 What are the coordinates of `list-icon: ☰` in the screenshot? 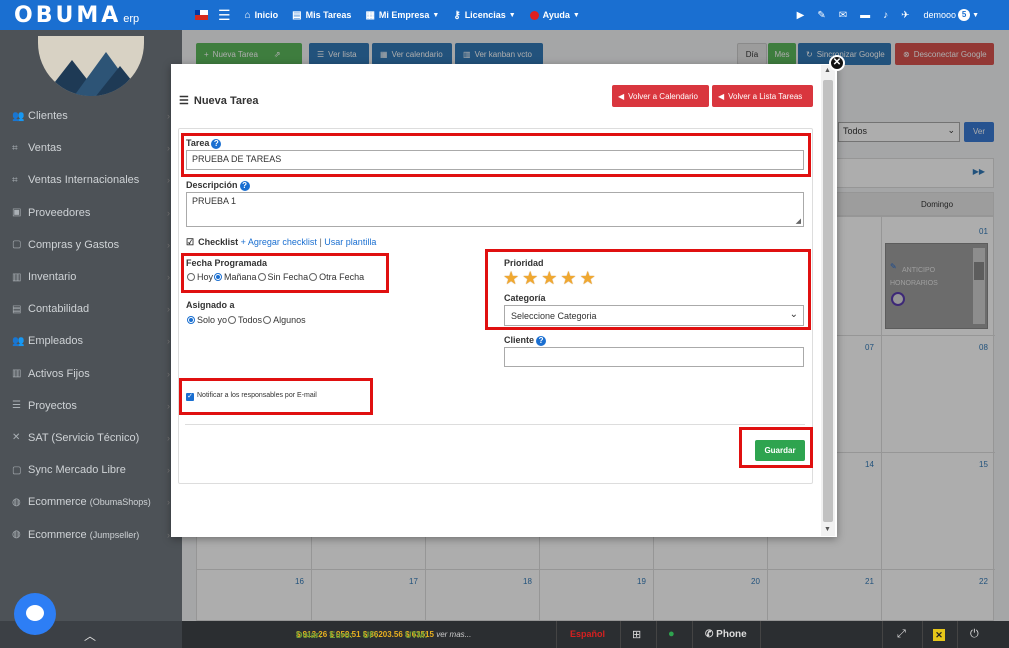 It's located at (16, 406).